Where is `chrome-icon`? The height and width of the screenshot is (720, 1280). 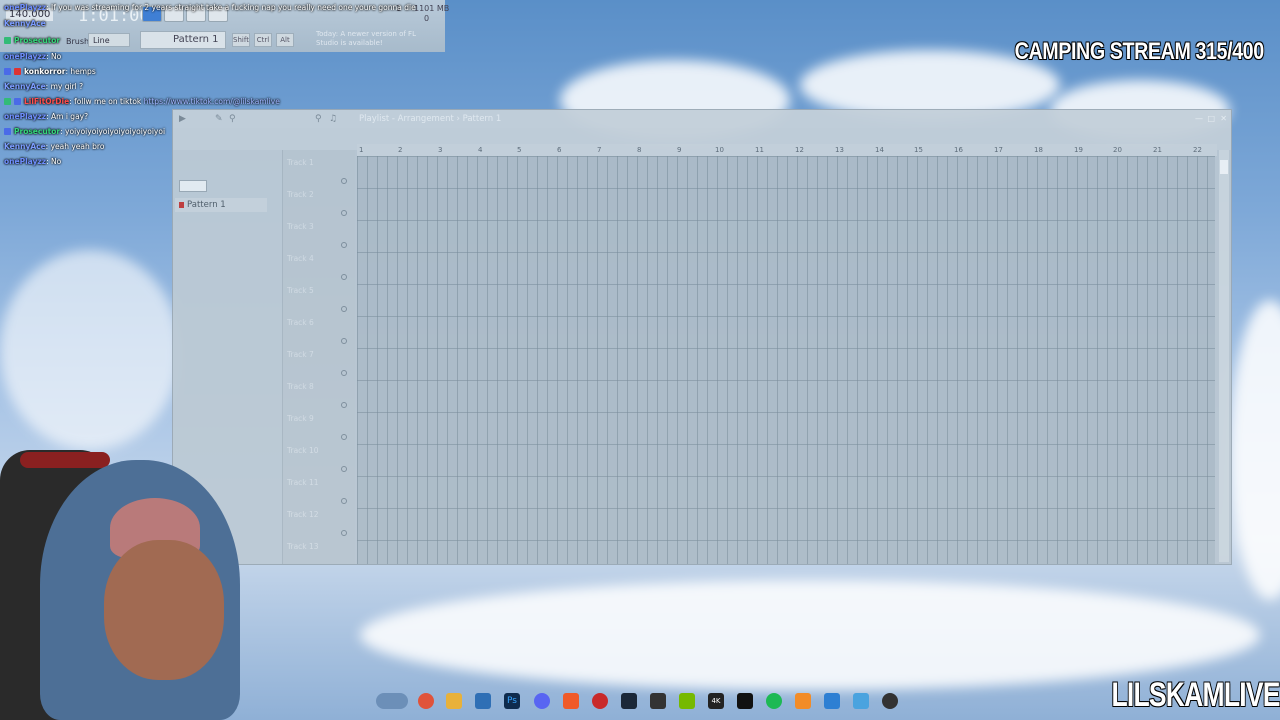
chrome-icon is located at coordinates (426, 701).